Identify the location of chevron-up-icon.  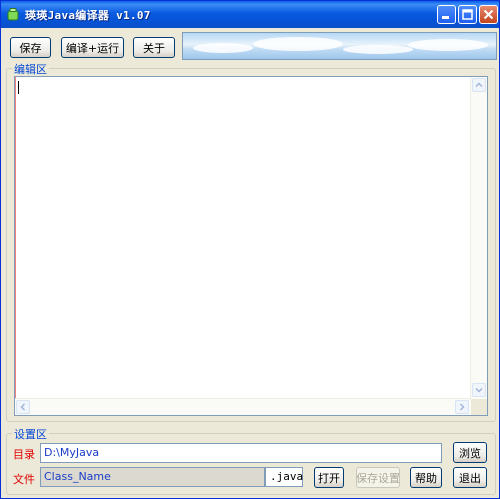
(479, 84).